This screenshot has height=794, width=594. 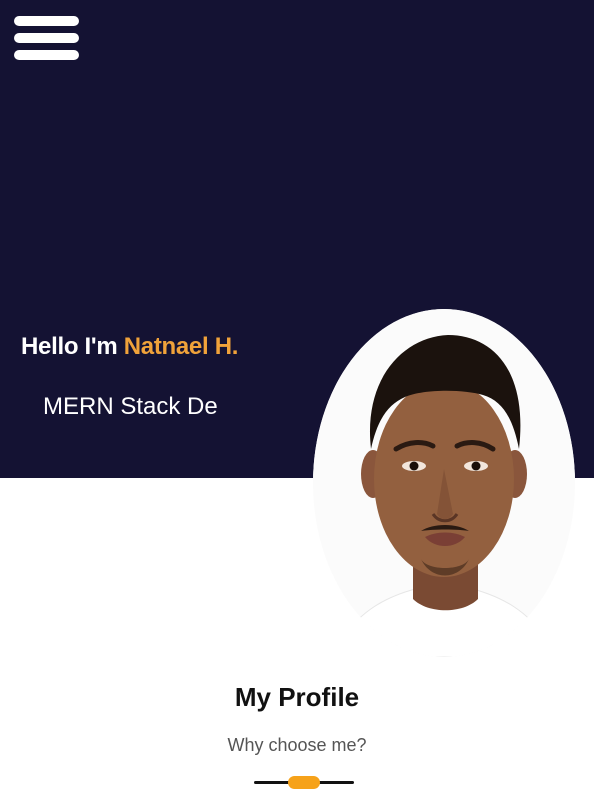 What do you see at coordinates (297, 745) in the screenshot?
I see `section-subtitle: Why choose me?` at bounding box center [297, 745].